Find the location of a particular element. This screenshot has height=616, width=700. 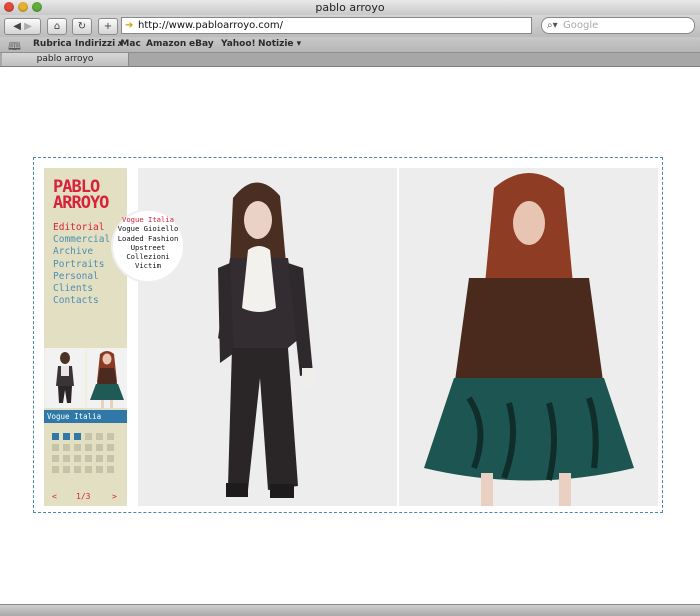

plus-icon: + is located at coordinates (108, 26).